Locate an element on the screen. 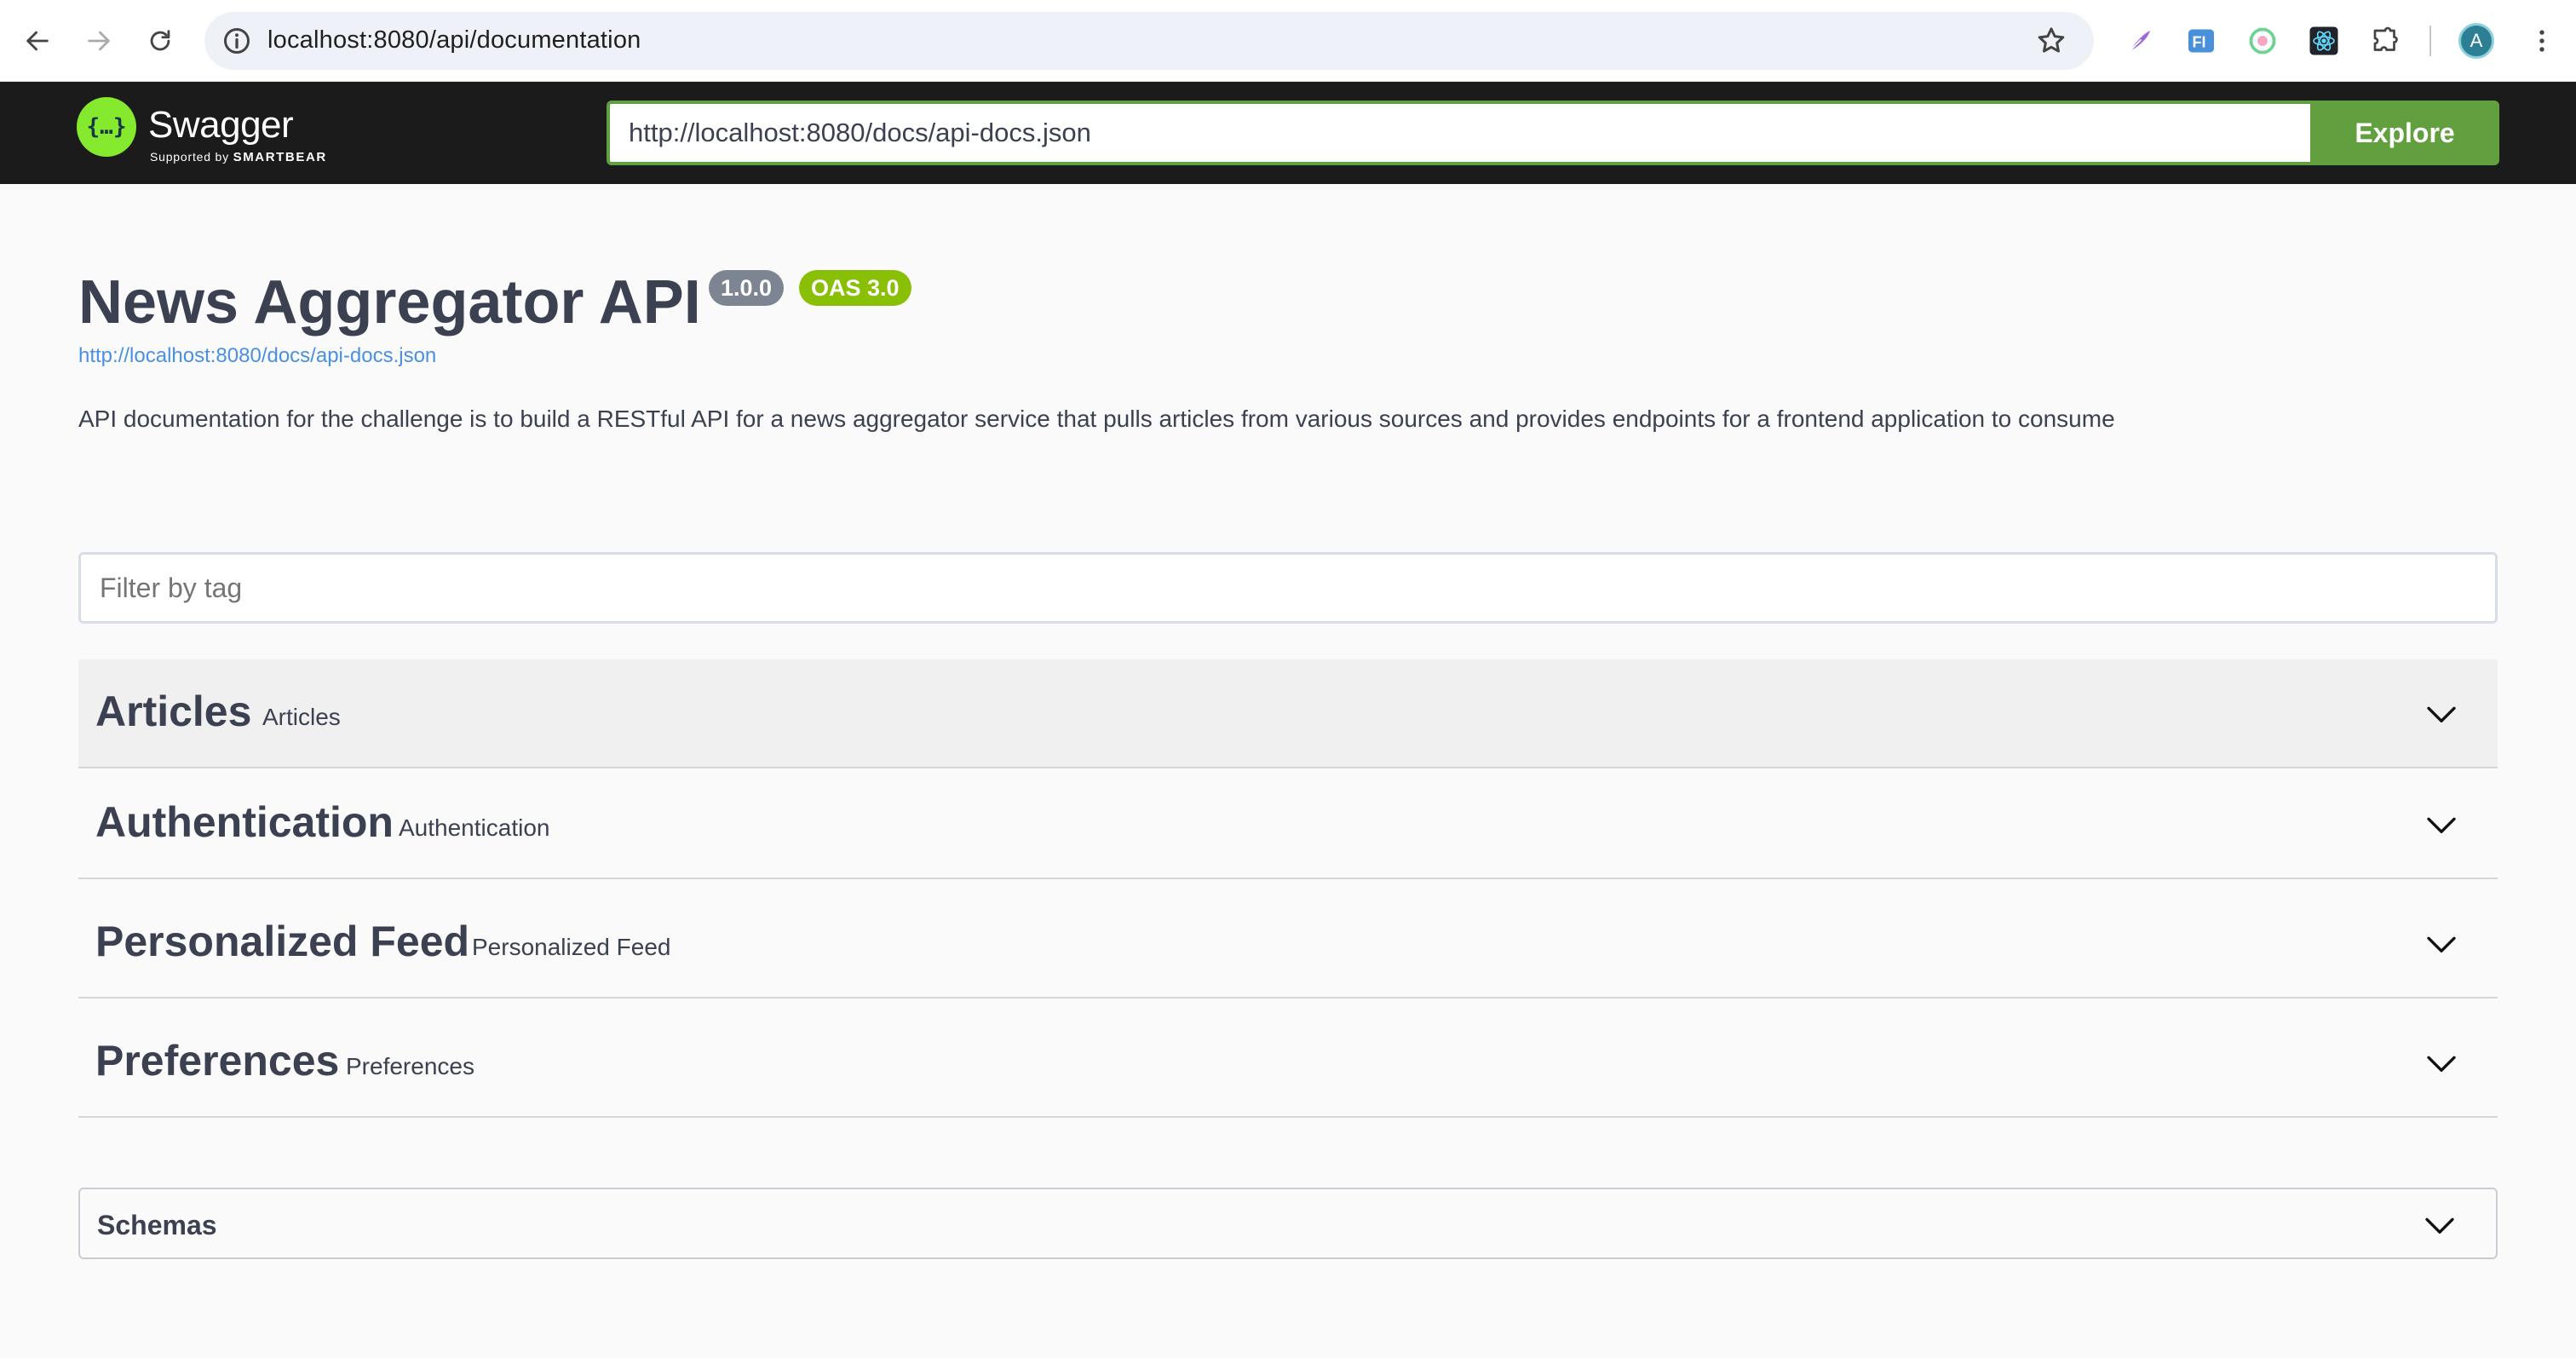 Image resolution: width=2576 pixels, height=1358 pixels. arrow-left-icon is located at coordinates (38, 41).